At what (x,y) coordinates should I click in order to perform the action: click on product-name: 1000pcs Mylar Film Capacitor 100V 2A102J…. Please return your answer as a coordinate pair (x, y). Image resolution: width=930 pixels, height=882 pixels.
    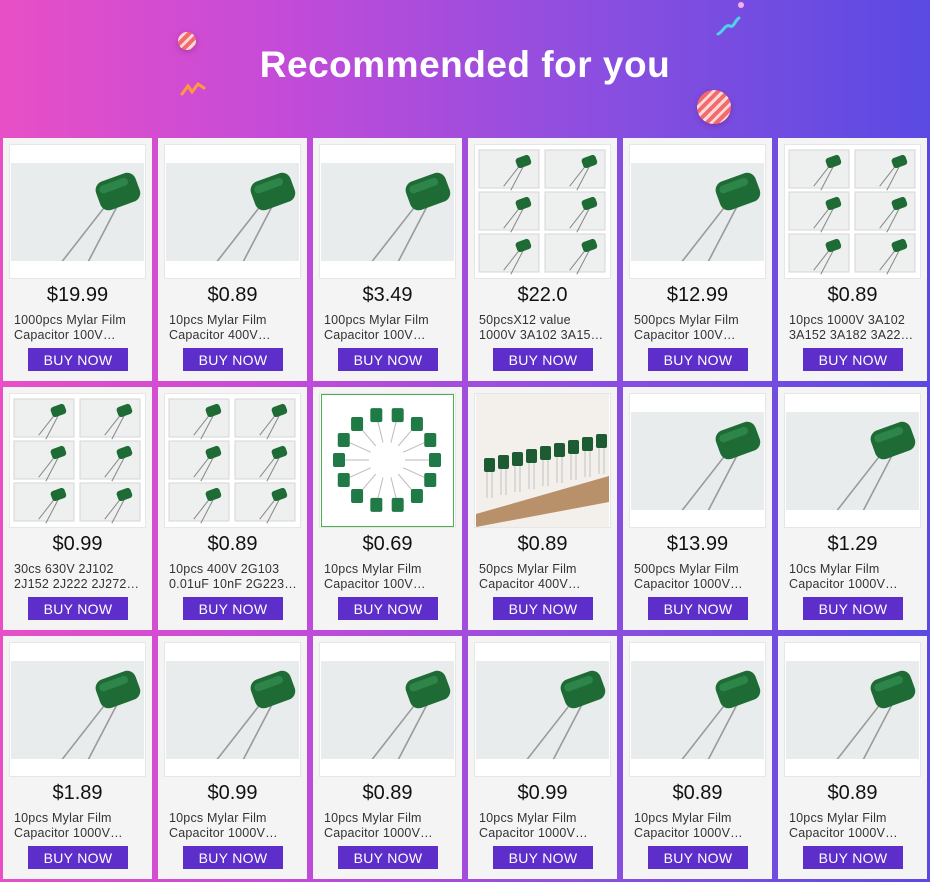
    Looking at the image, I should click on (79, 328).